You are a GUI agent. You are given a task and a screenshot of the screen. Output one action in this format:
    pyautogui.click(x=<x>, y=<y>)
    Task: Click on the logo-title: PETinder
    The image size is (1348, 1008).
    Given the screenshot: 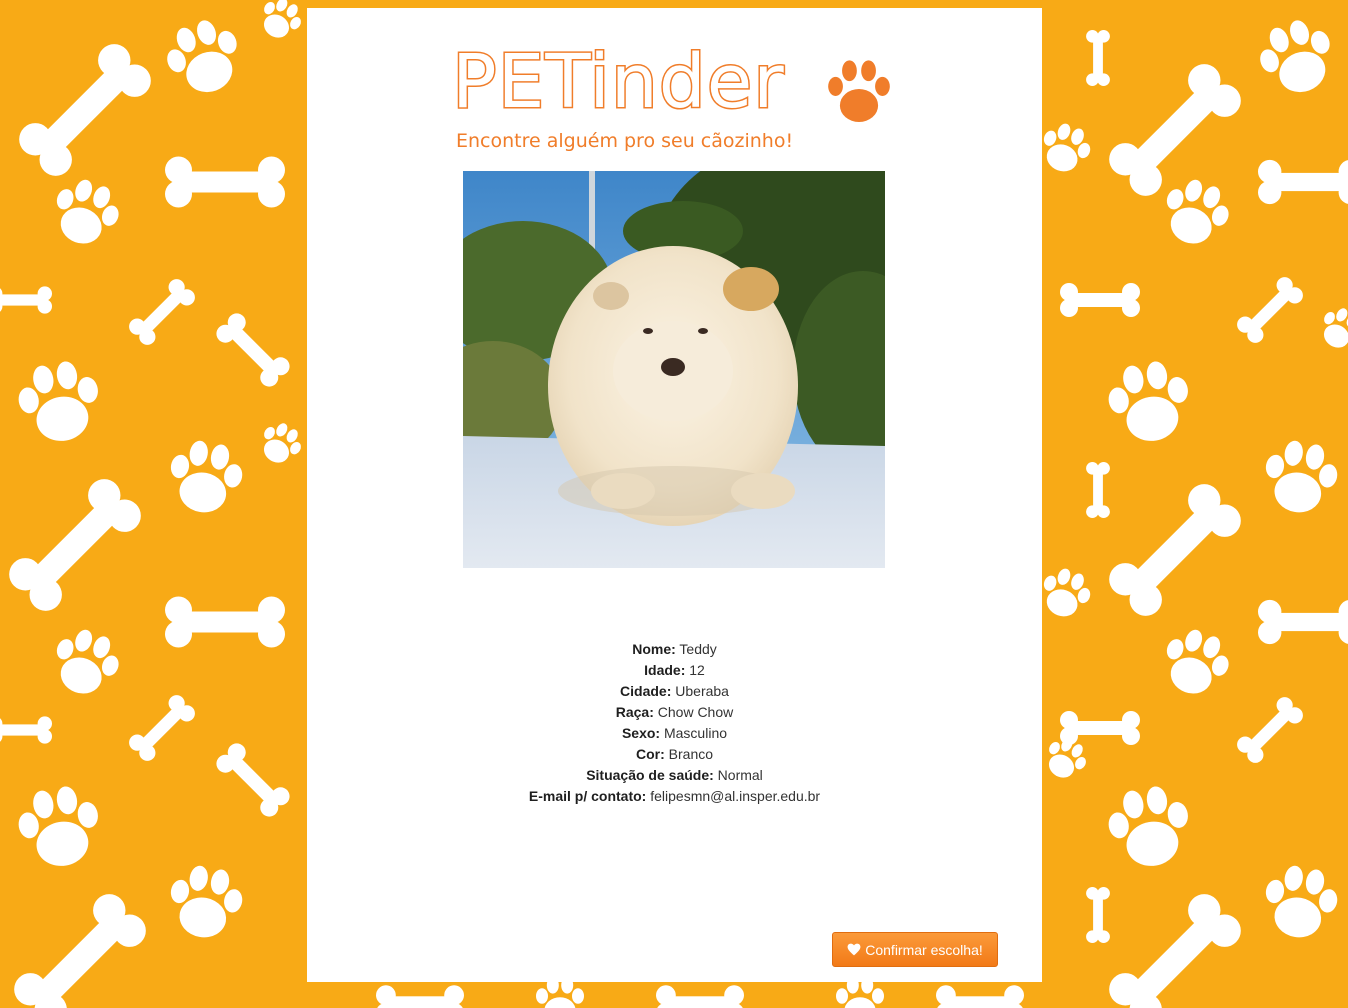 What is the action you would take?
    pyautogui.click(x=618, y=82)
    